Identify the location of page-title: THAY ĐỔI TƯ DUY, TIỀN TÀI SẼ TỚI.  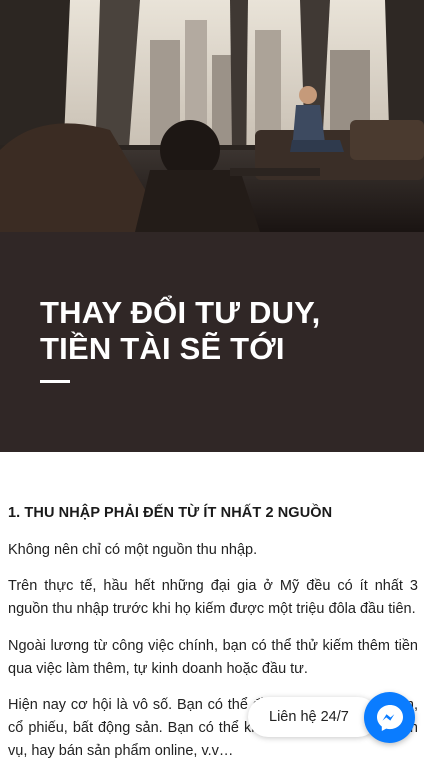
(225, 331).